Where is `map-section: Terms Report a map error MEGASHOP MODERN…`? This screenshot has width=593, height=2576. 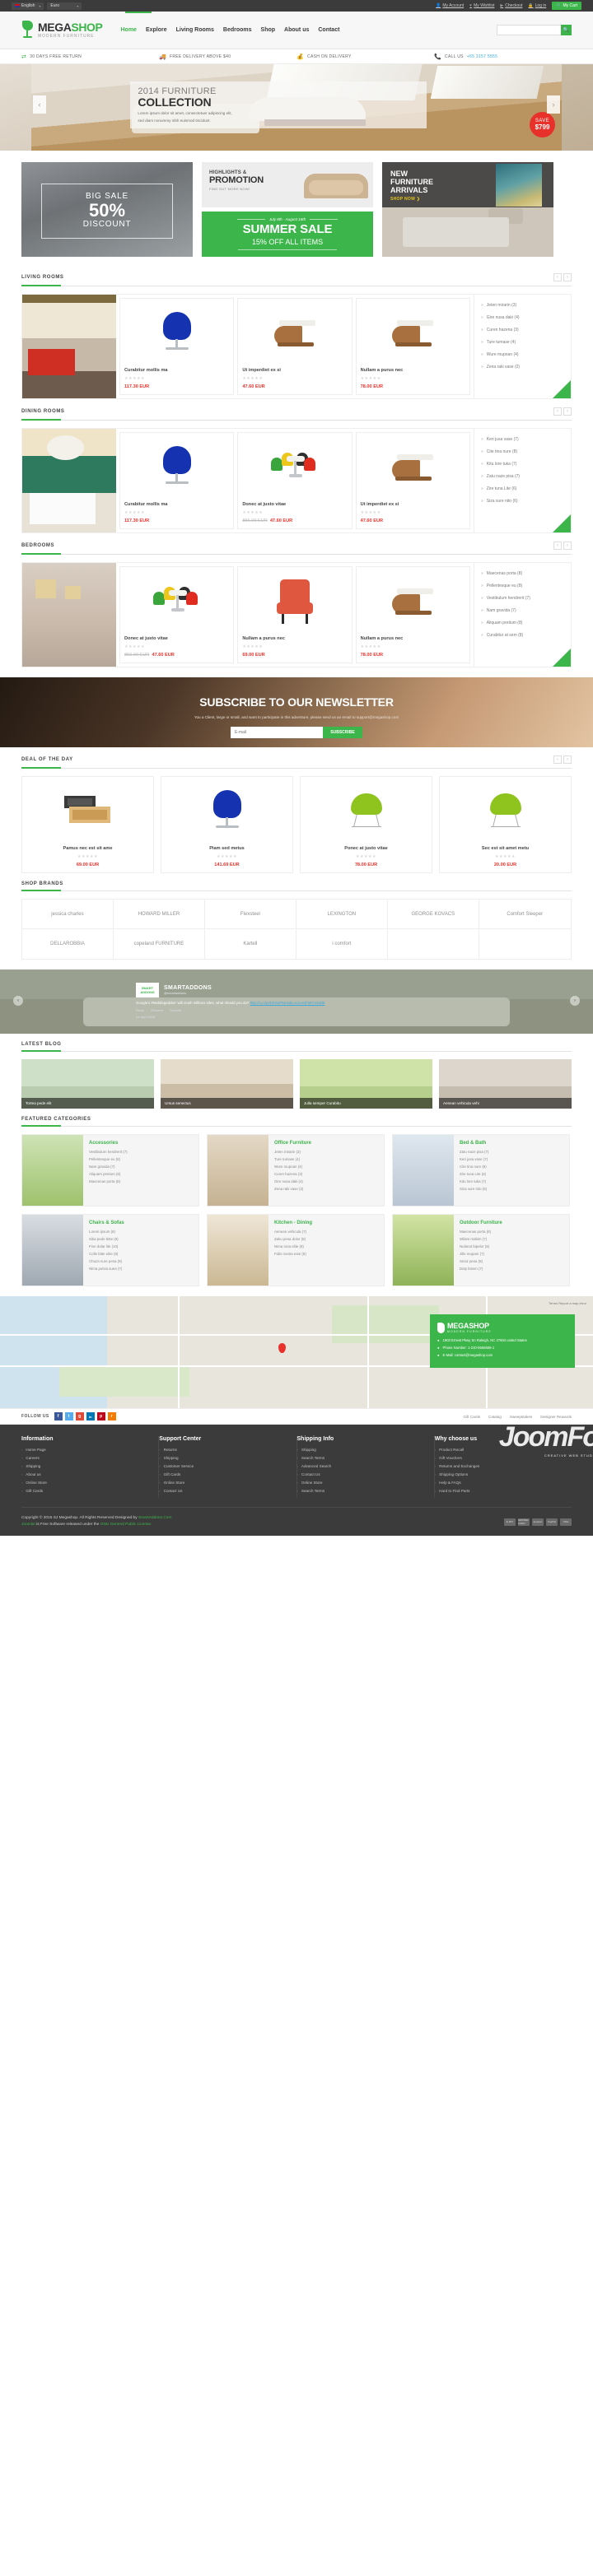 map-section: Terms Report a map error MEGASHOP MODERN… is located at coordinates (296, 1352).